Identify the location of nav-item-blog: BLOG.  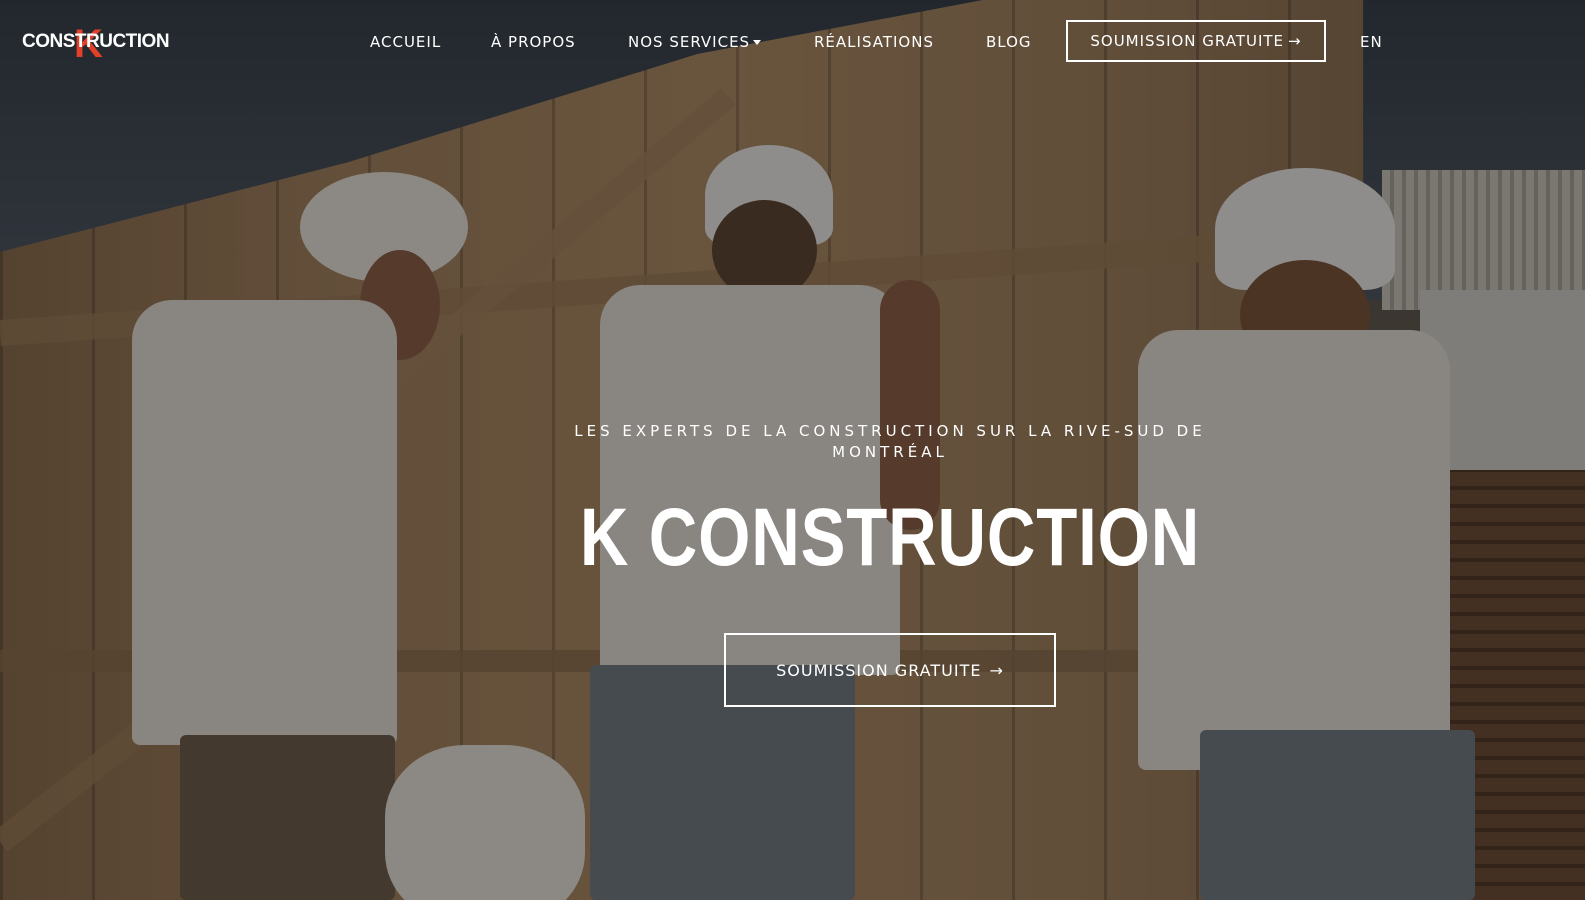
(1009, 42).